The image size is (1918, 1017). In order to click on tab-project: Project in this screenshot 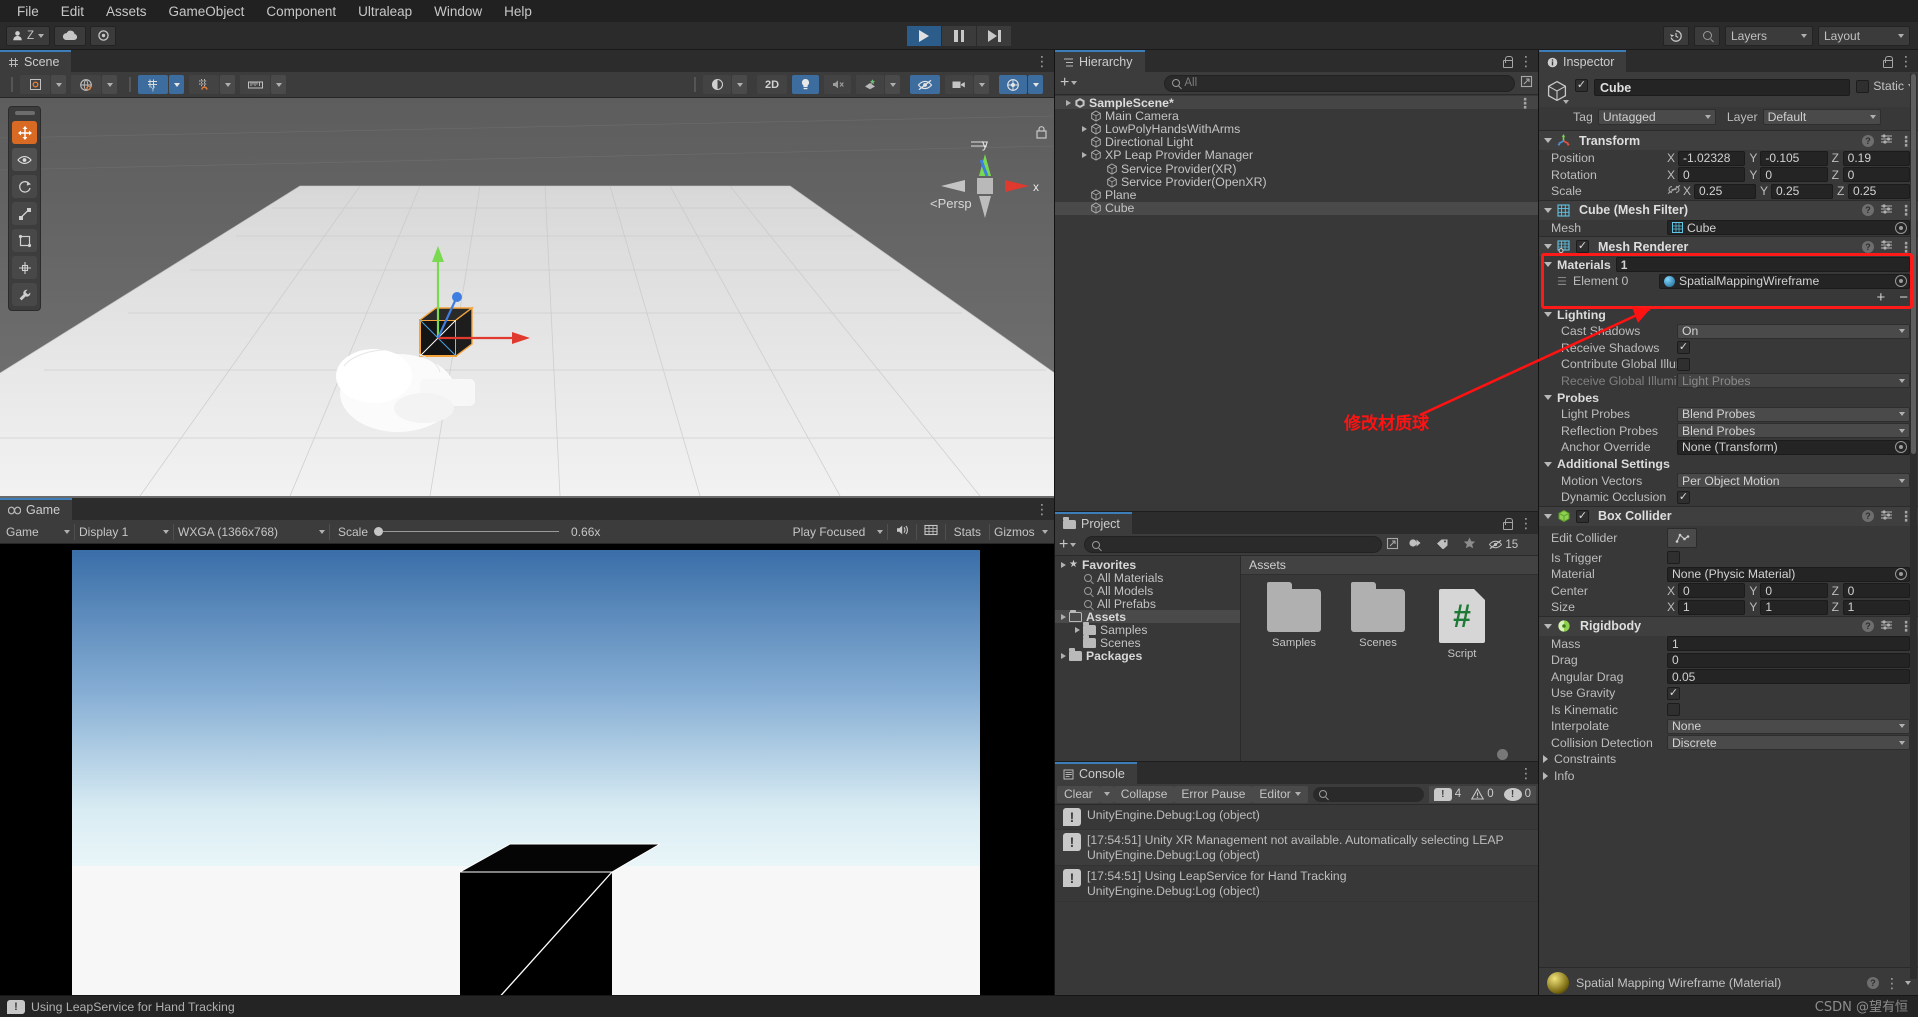, I will do `click(1093, 523)`.